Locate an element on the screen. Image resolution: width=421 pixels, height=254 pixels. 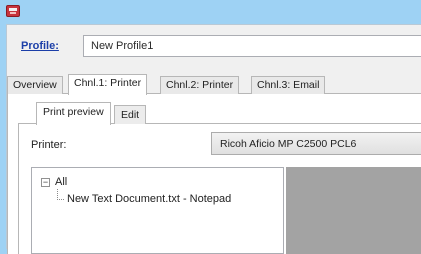
app-printer-icon is located at coordinates (13, 11).